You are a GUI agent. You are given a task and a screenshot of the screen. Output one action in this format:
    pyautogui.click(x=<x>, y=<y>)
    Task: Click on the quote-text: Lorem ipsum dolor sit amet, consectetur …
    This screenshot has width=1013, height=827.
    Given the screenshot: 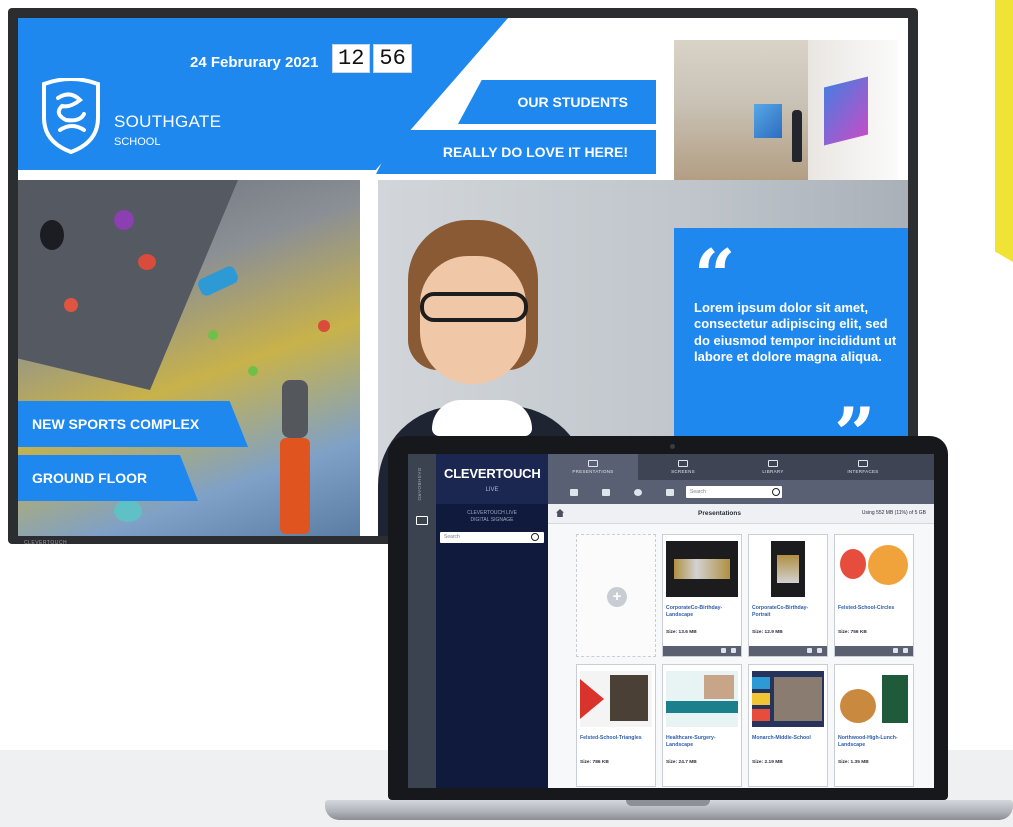 What is the action you would take?
    pyautogui.click(x=795, y=332)
    